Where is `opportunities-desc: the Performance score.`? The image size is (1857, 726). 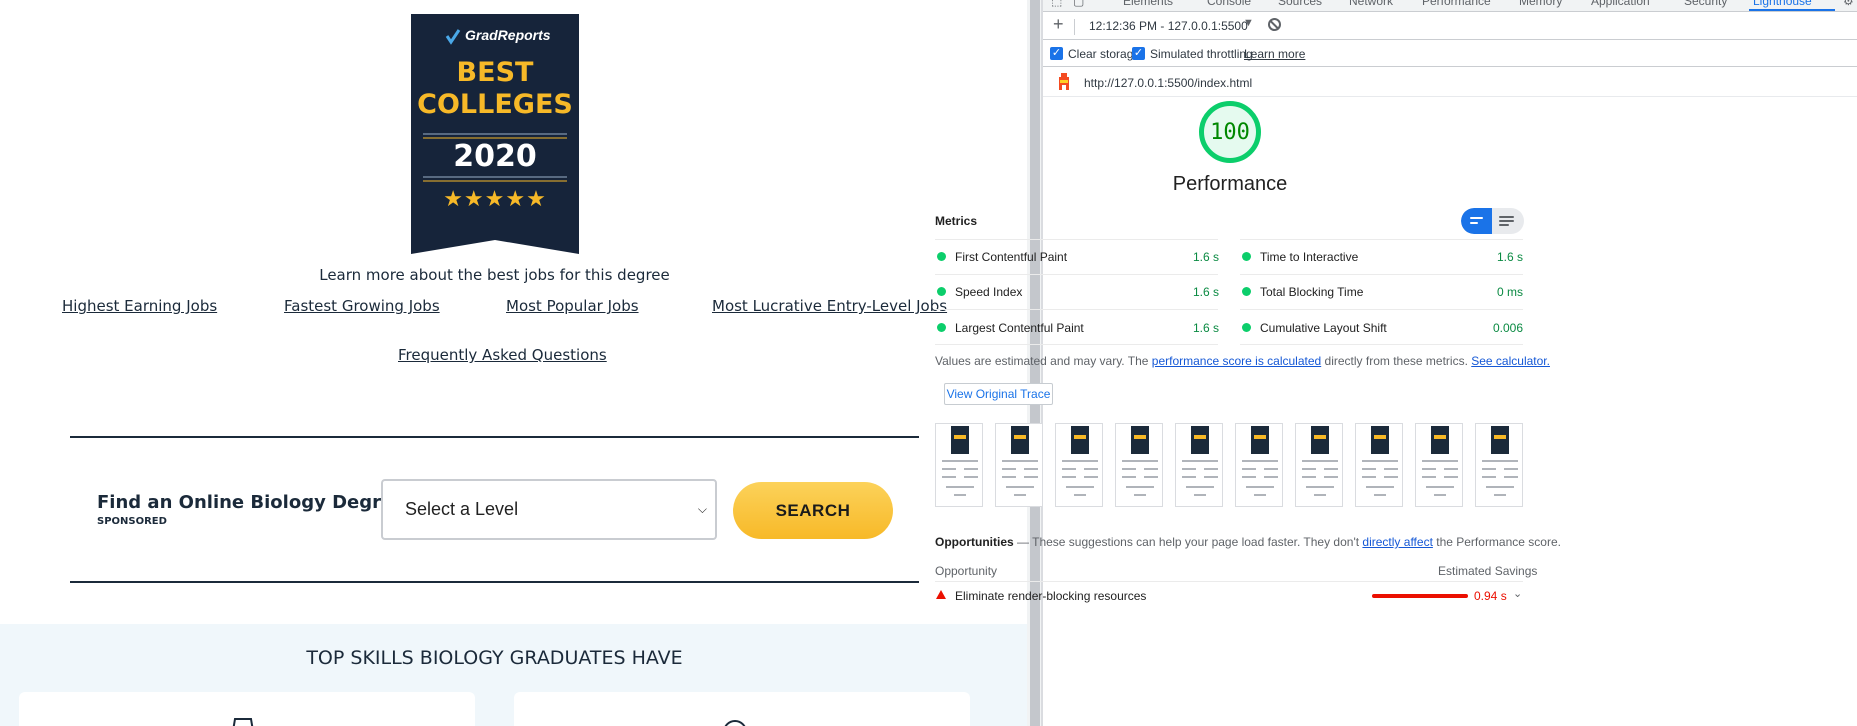
opportunities-desc: the Performance score. is located at coordinates (1496, 542).